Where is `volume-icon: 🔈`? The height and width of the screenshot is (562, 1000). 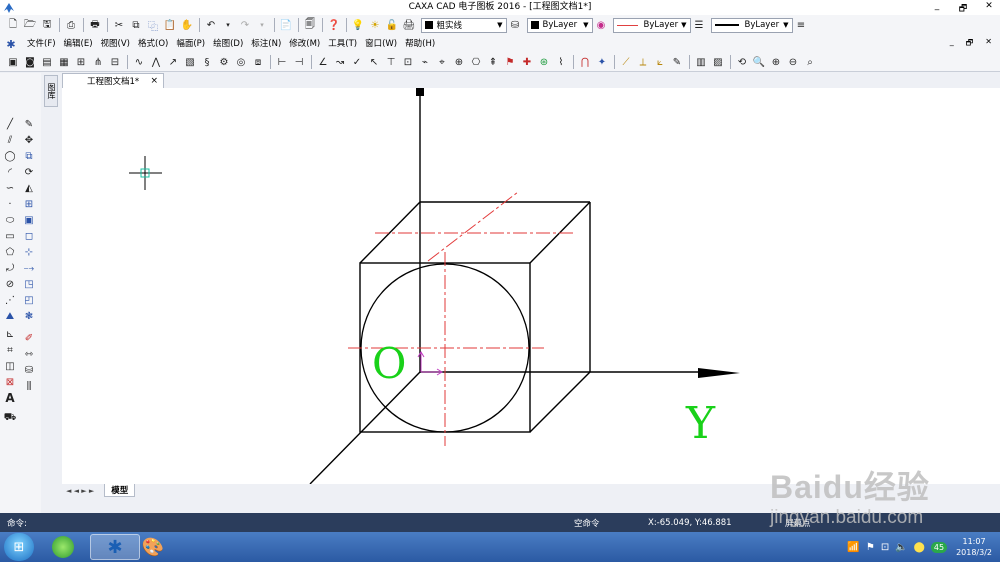
volume-icon: 🔈 is located at coordinates (901, 547).